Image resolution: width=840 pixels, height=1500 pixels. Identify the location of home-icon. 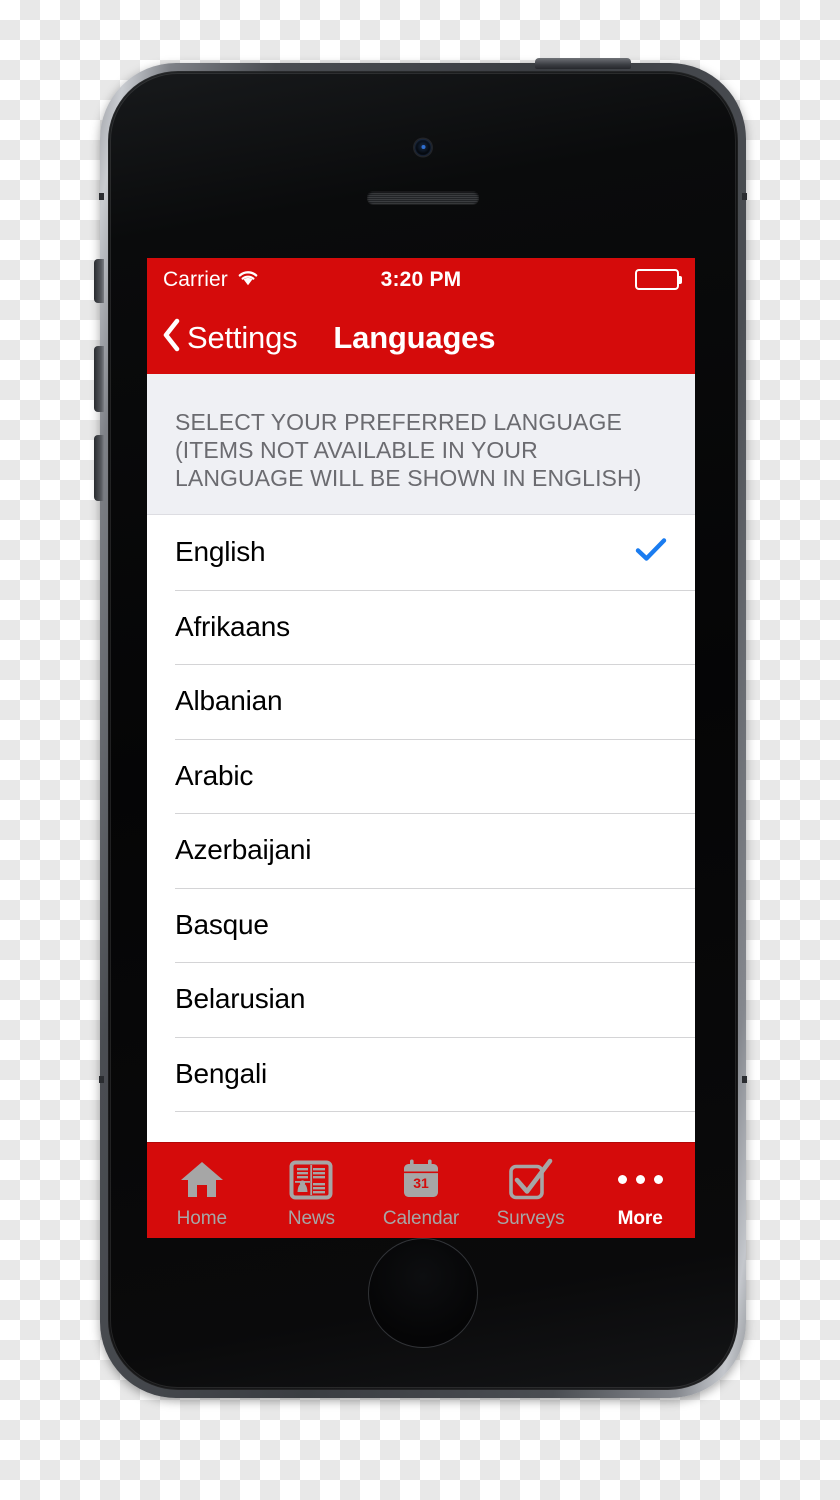
(202, 1180).